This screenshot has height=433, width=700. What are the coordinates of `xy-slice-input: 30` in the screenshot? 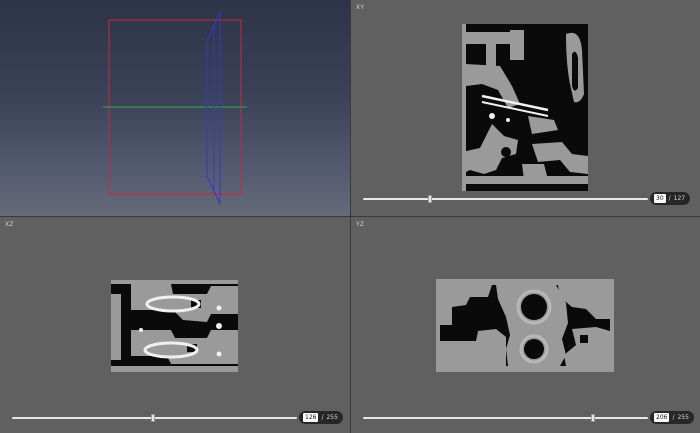 It's located at (660, 198).